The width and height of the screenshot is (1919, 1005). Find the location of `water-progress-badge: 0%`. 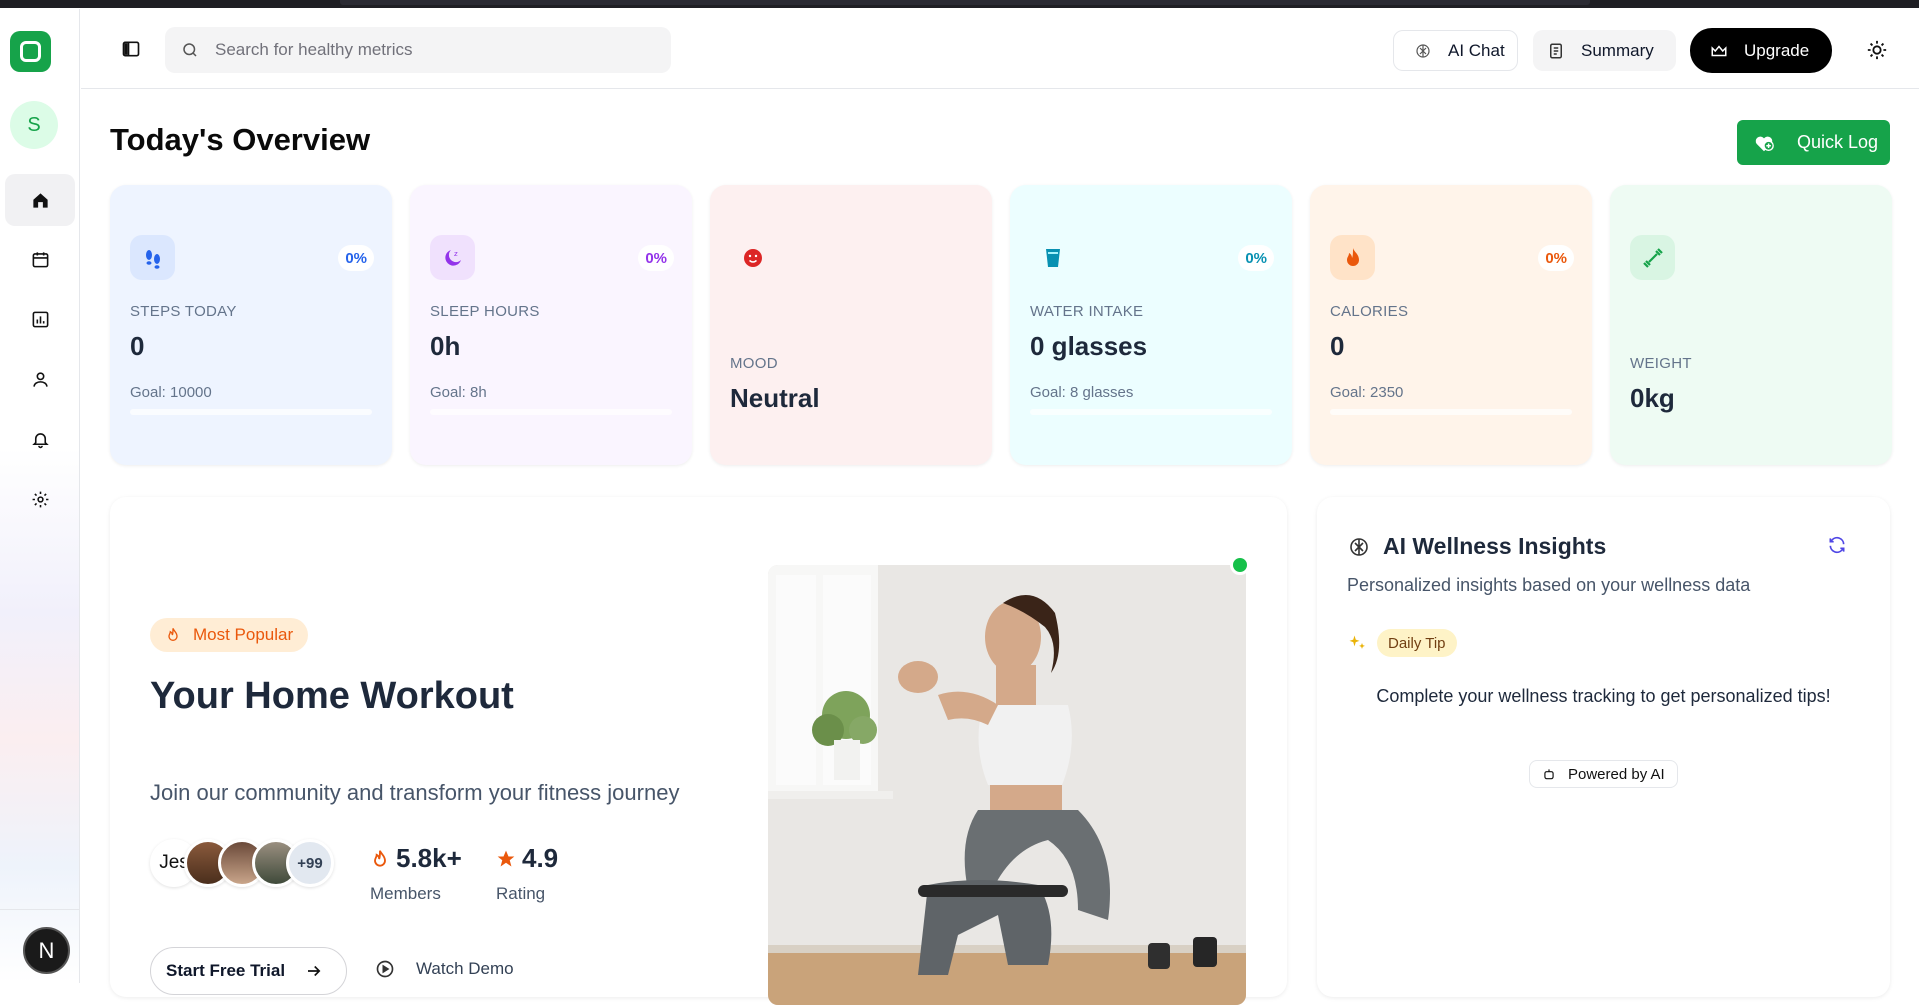

water-progress-badge: 0% is located at coordinates (1256, 258).